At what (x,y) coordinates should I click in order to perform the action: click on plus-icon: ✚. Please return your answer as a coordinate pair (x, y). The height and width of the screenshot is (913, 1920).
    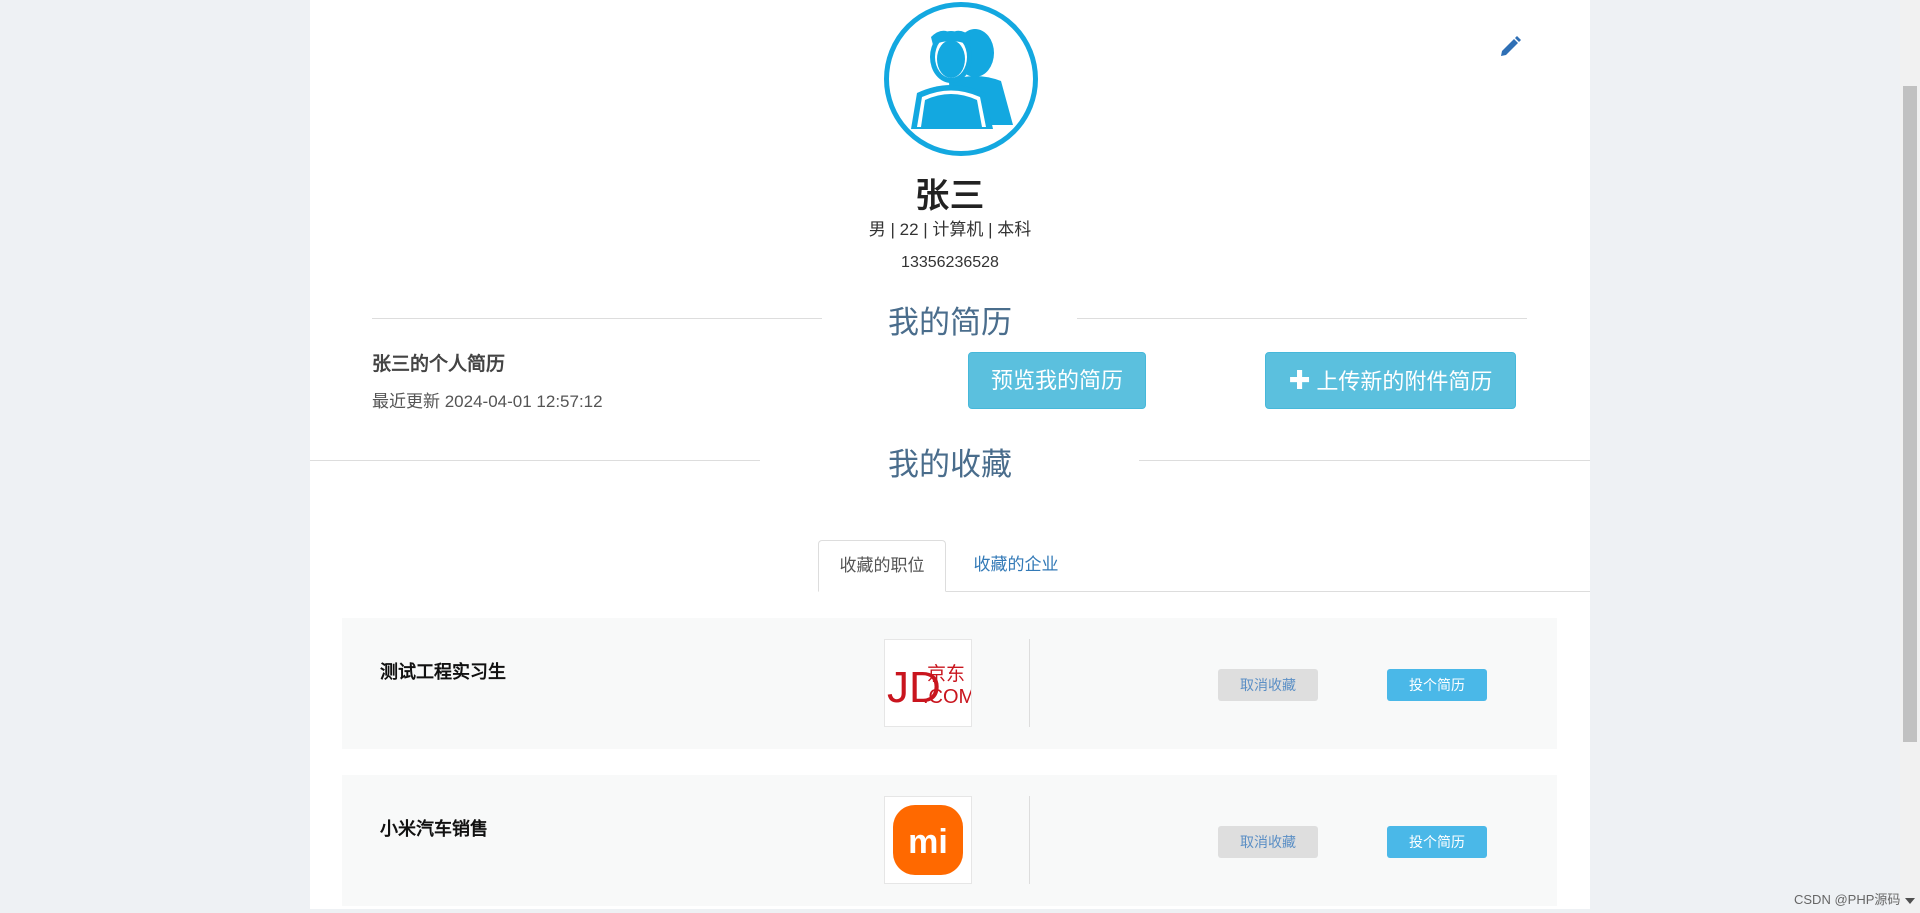
    Looking at the image, I should click on (1299, 380).